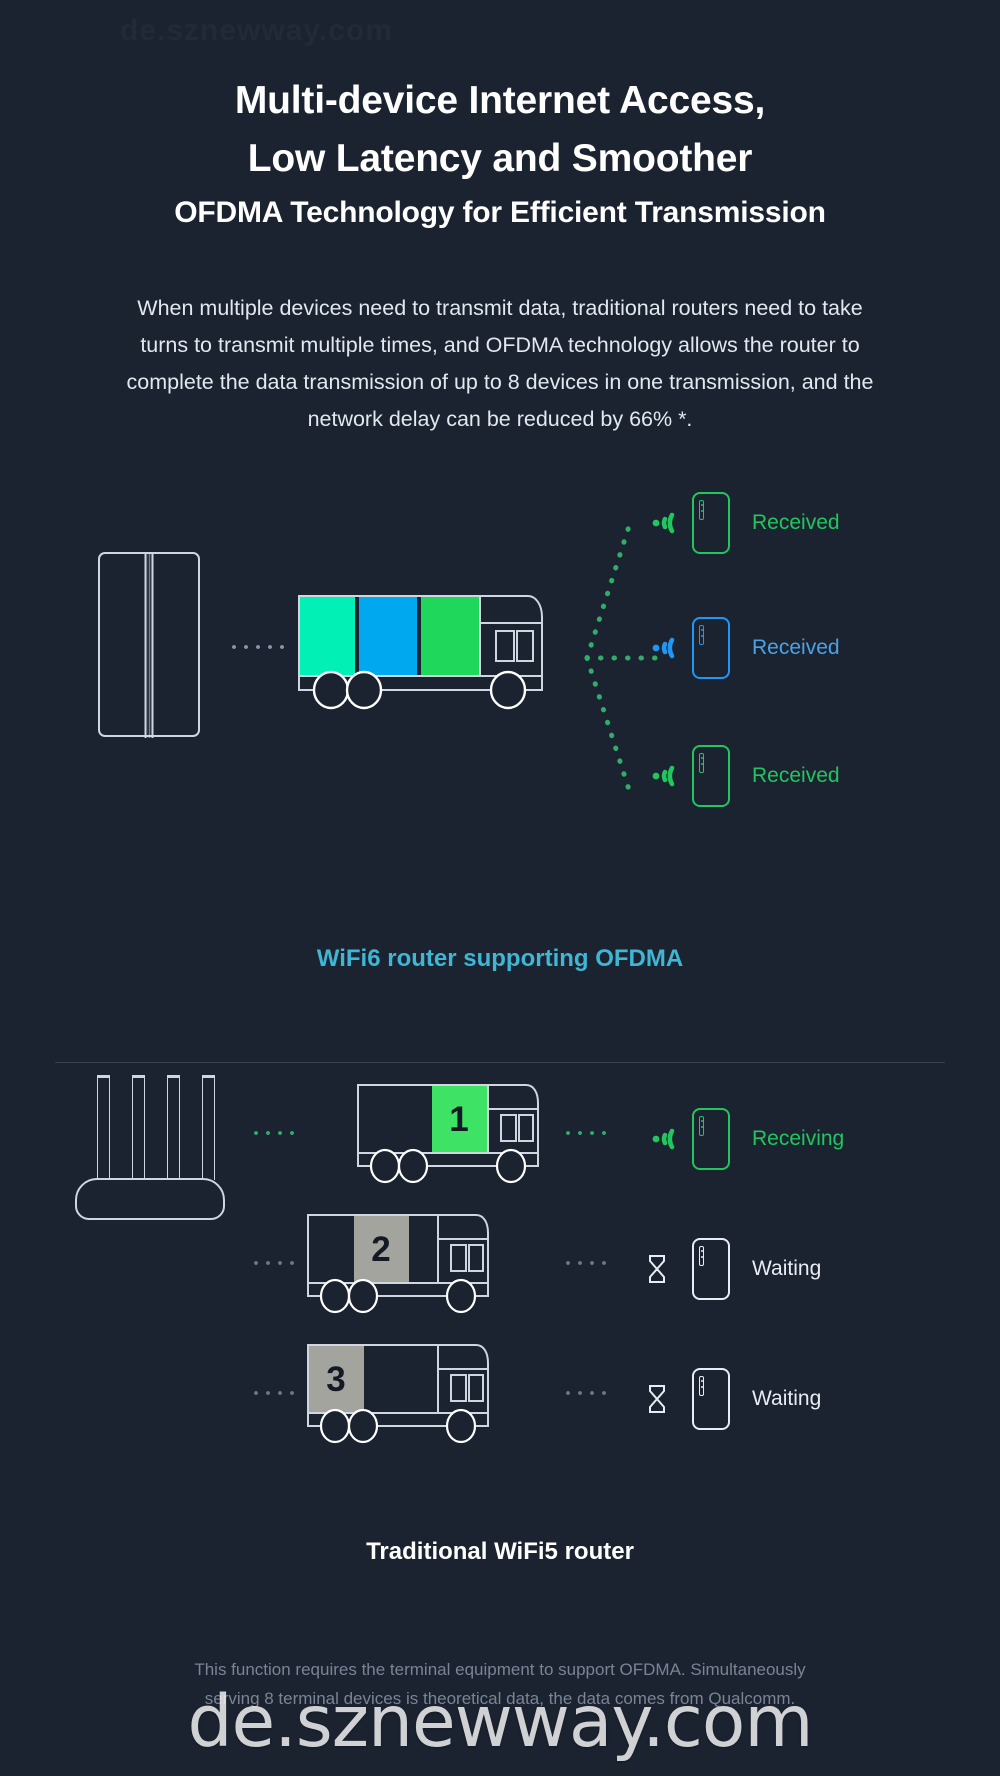 The image size is (1000, 1776). Describe the element at coordinates (500, 100) in the screenshot. I see `page-title-line-1: Multi-device Internet Access,` at that location.